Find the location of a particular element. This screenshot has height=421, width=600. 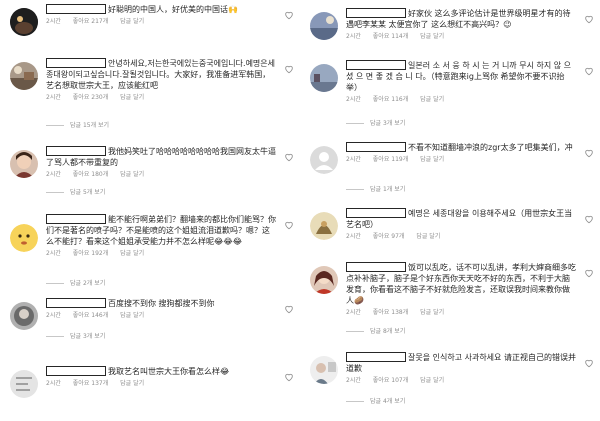

view-replies-link: 답글 1개 보기 is located at coordinates (375, 190).